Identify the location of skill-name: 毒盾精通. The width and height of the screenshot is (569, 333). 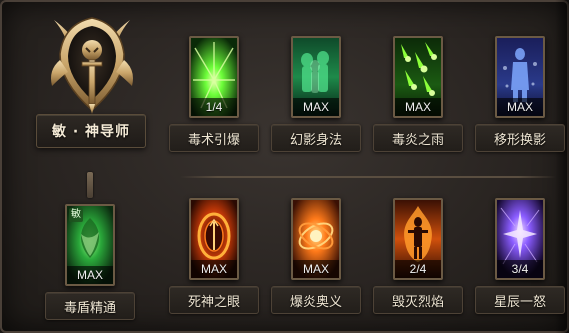
(89, 308).